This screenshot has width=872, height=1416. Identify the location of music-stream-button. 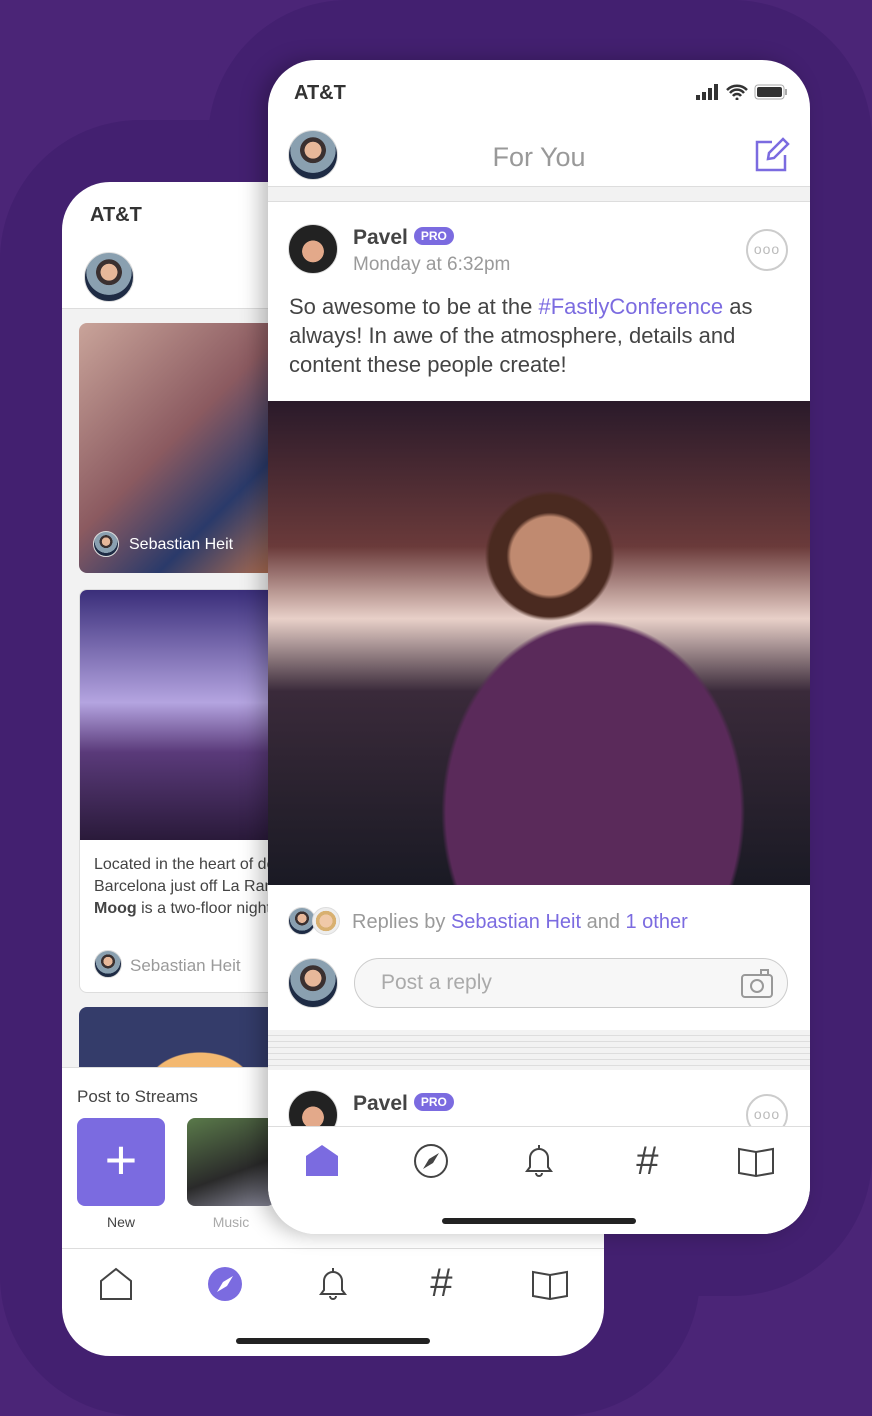
(231, 1162).